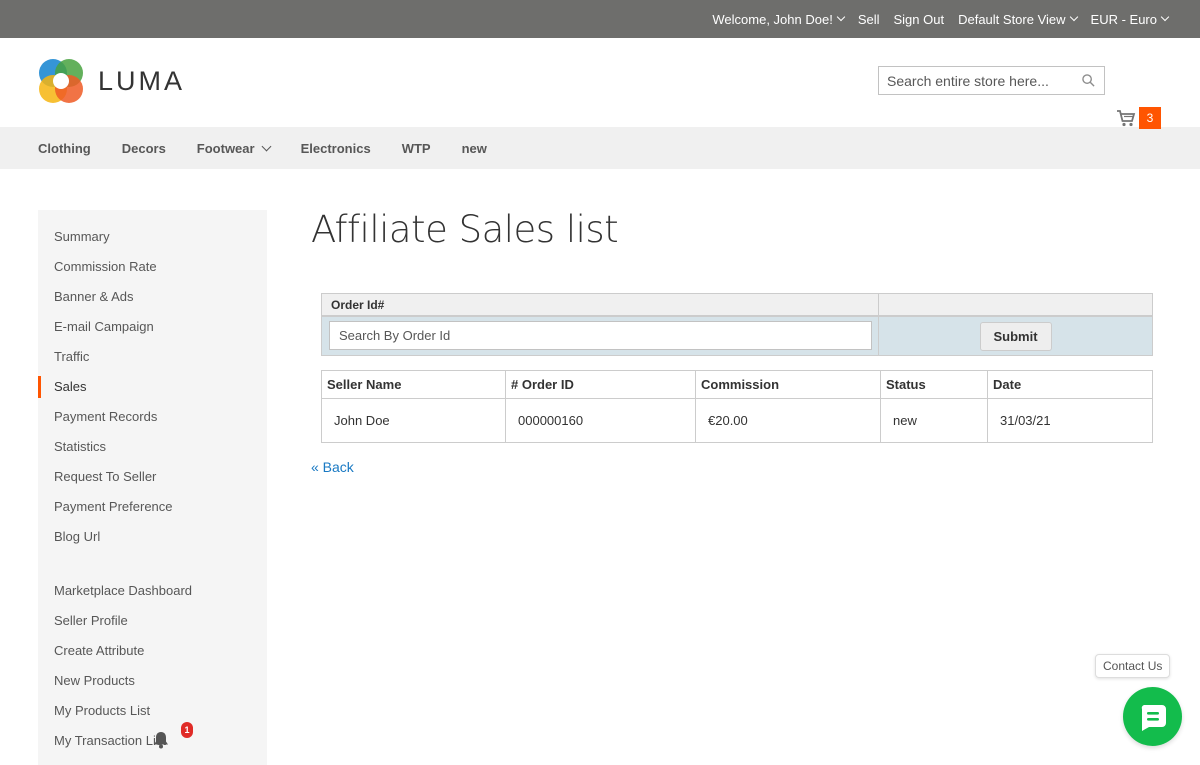  Describe the element at coordinates (152, 447) in the screenshot. I see `sidebar-item-statistics: Statistics` at that location.